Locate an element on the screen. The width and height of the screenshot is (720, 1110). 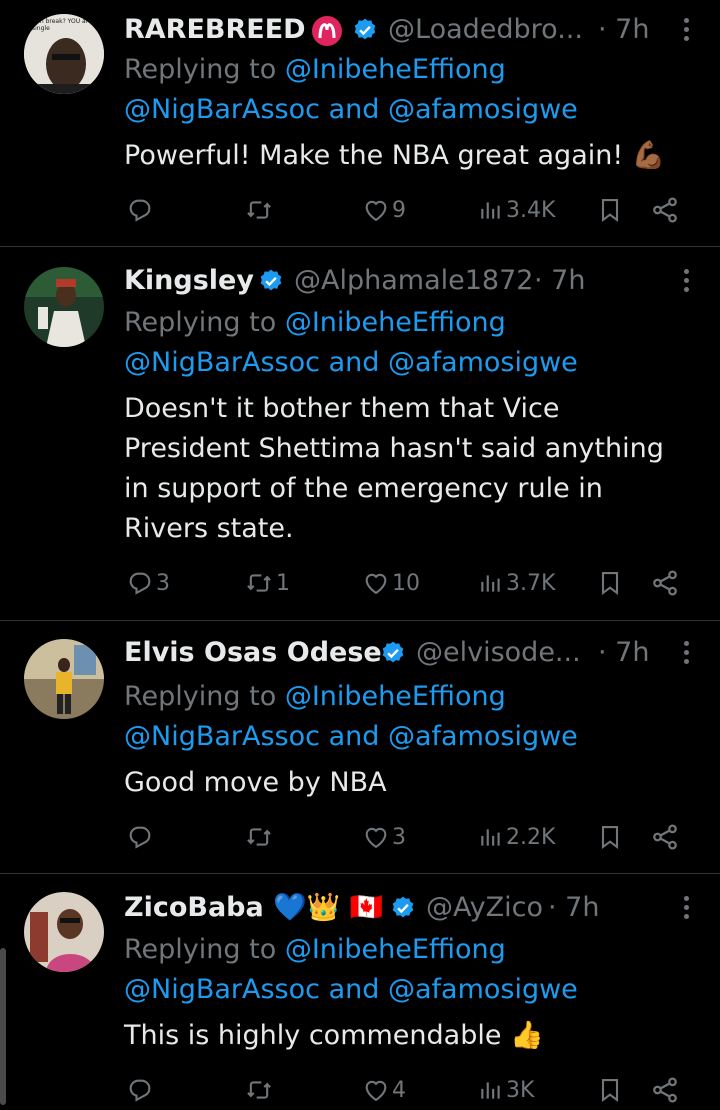
display-name: RAREBREED is located at coordinates (215, 30).